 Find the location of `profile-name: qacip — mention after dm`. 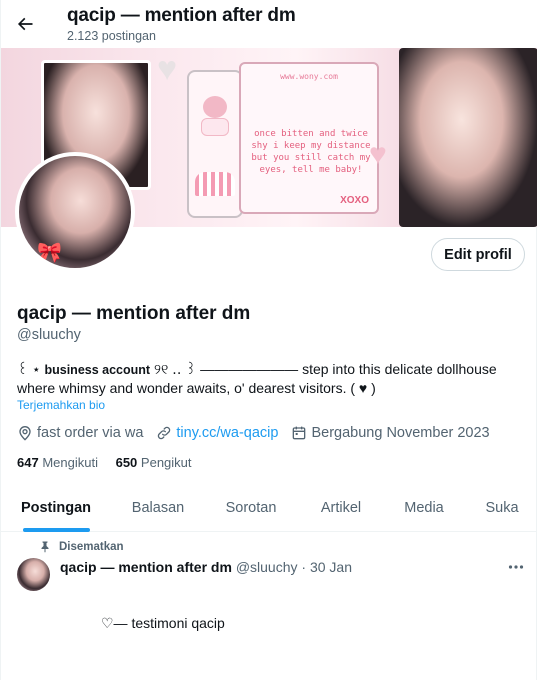

profile-name: qacip — mention after dm is located at coordinates (134, 313).